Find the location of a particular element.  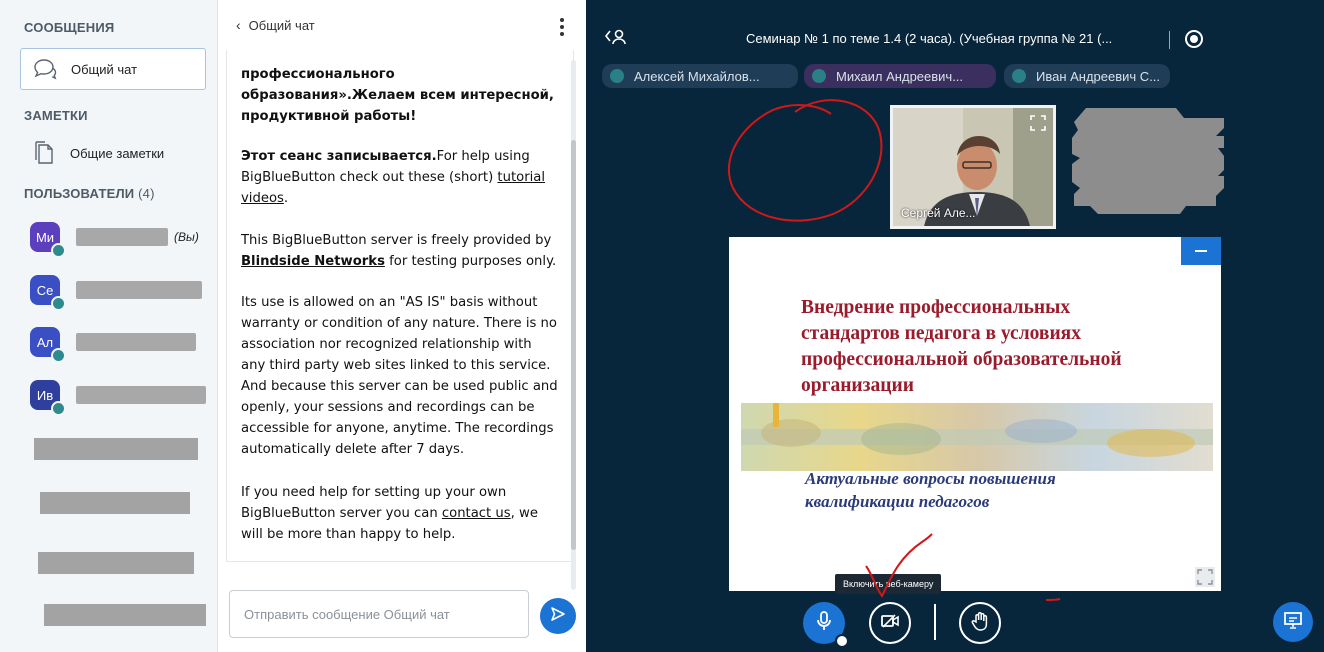

recording-indicator-icon is located at coordinates (1194, 39).